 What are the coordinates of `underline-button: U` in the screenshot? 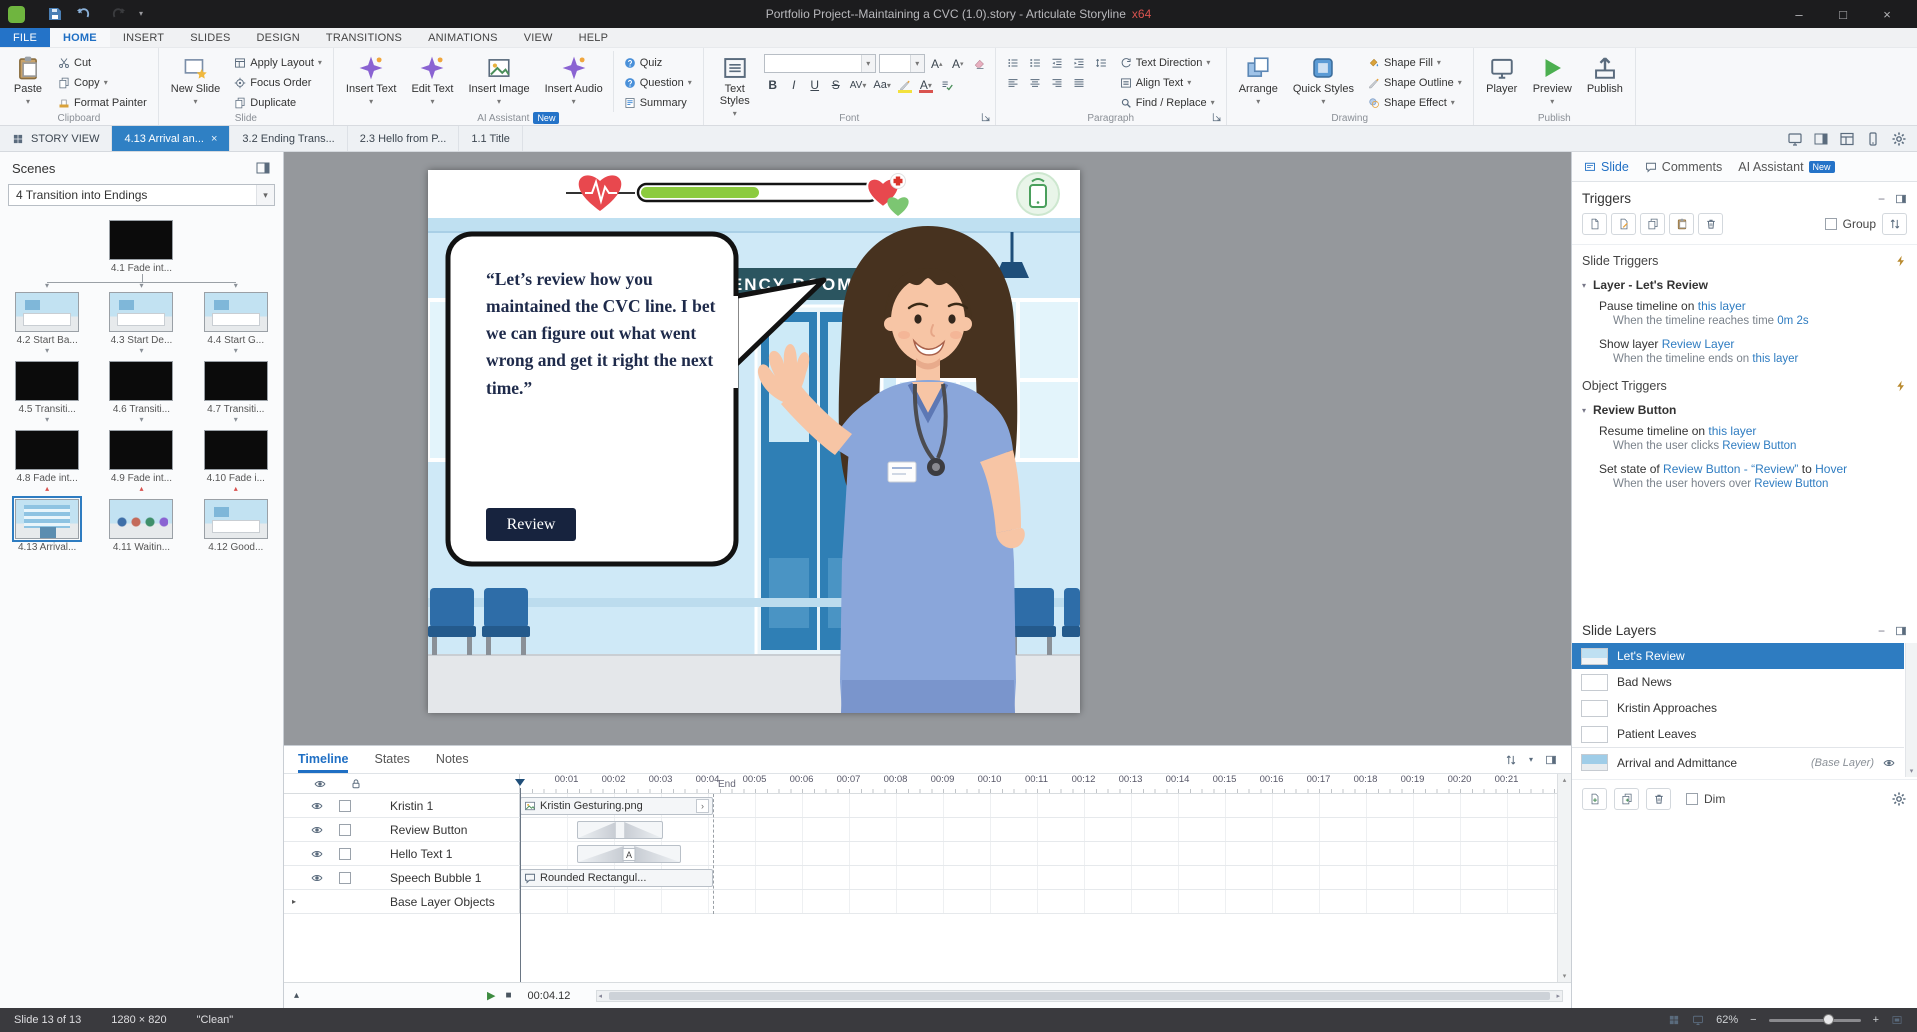 It's located at (815, 85).